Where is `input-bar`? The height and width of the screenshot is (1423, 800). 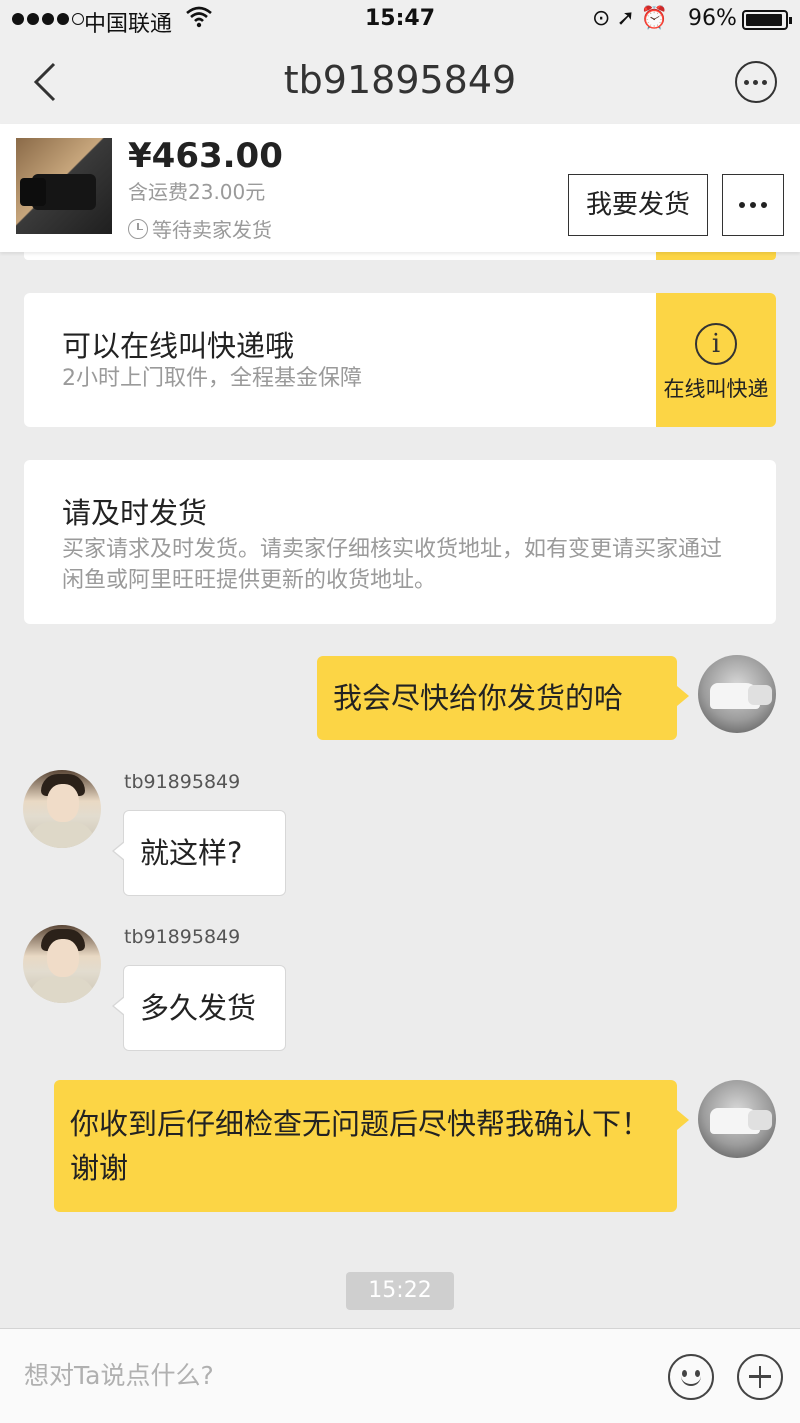
input-bar is located at coordinates (400, 1375).